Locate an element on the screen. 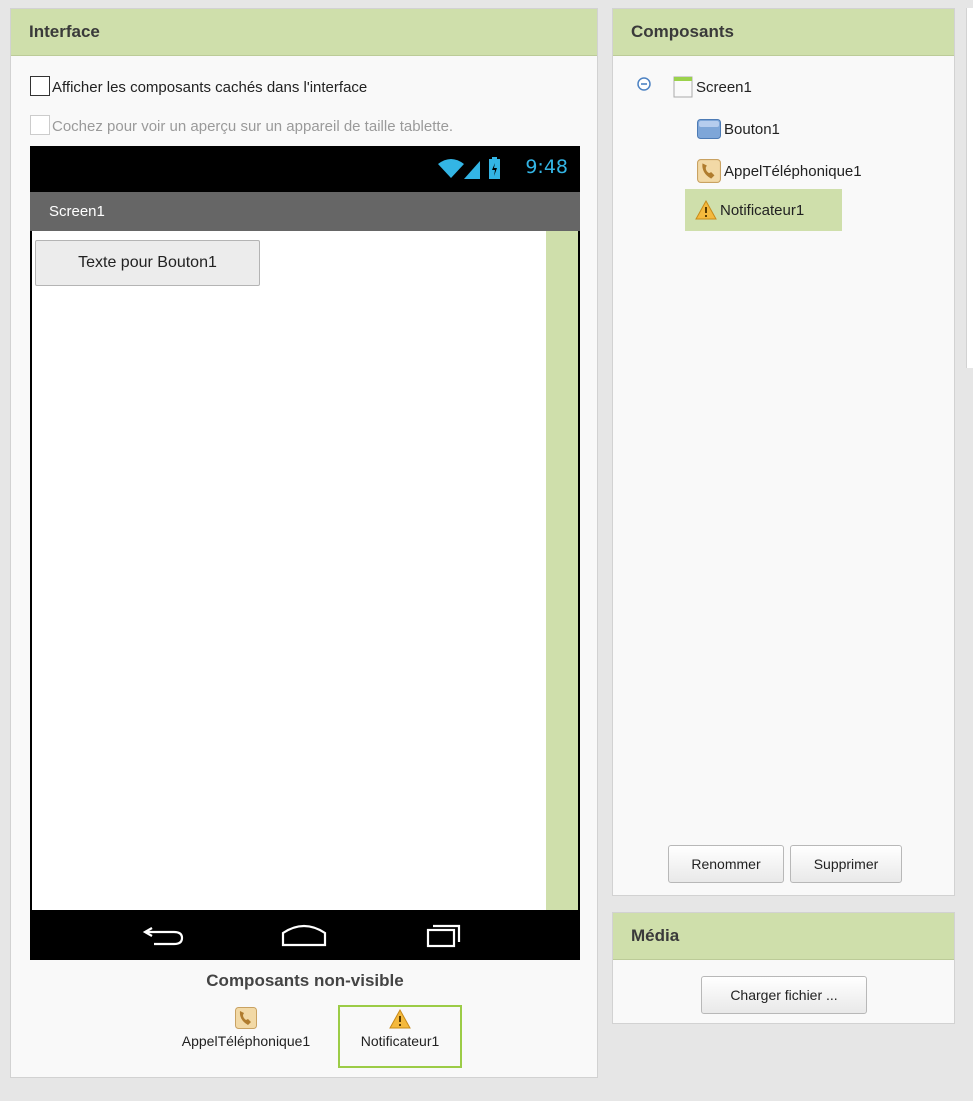 The width and height of the screenshot is (973, 1101). non-visible-phonecall: AppelTéléphonique1 is located at coordinates (246, 1027).